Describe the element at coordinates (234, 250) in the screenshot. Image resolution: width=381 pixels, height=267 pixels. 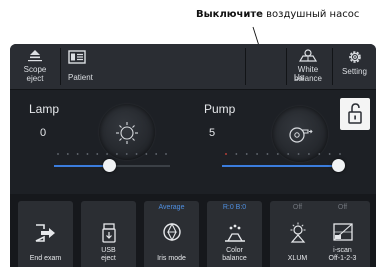
I see `color-balance-text-1: Color` at that location.